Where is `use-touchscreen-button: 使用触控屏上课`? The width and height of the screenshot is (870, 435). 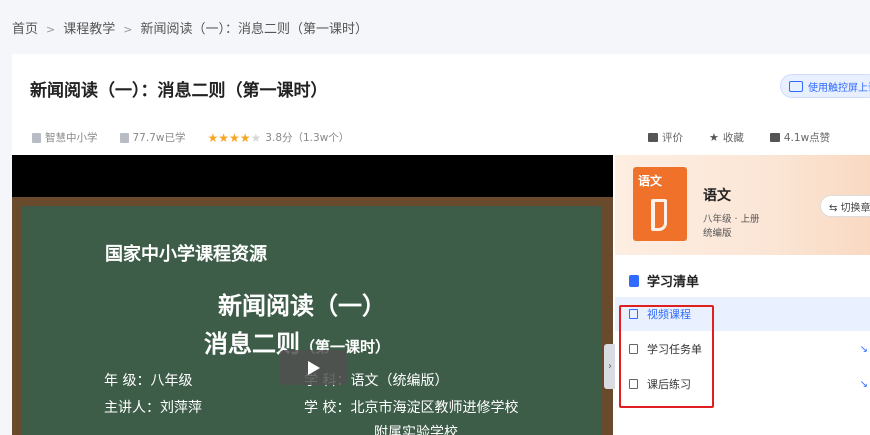 use-touchscreen-button: 使用触控屏上课 is located at coordinates (825, 86).